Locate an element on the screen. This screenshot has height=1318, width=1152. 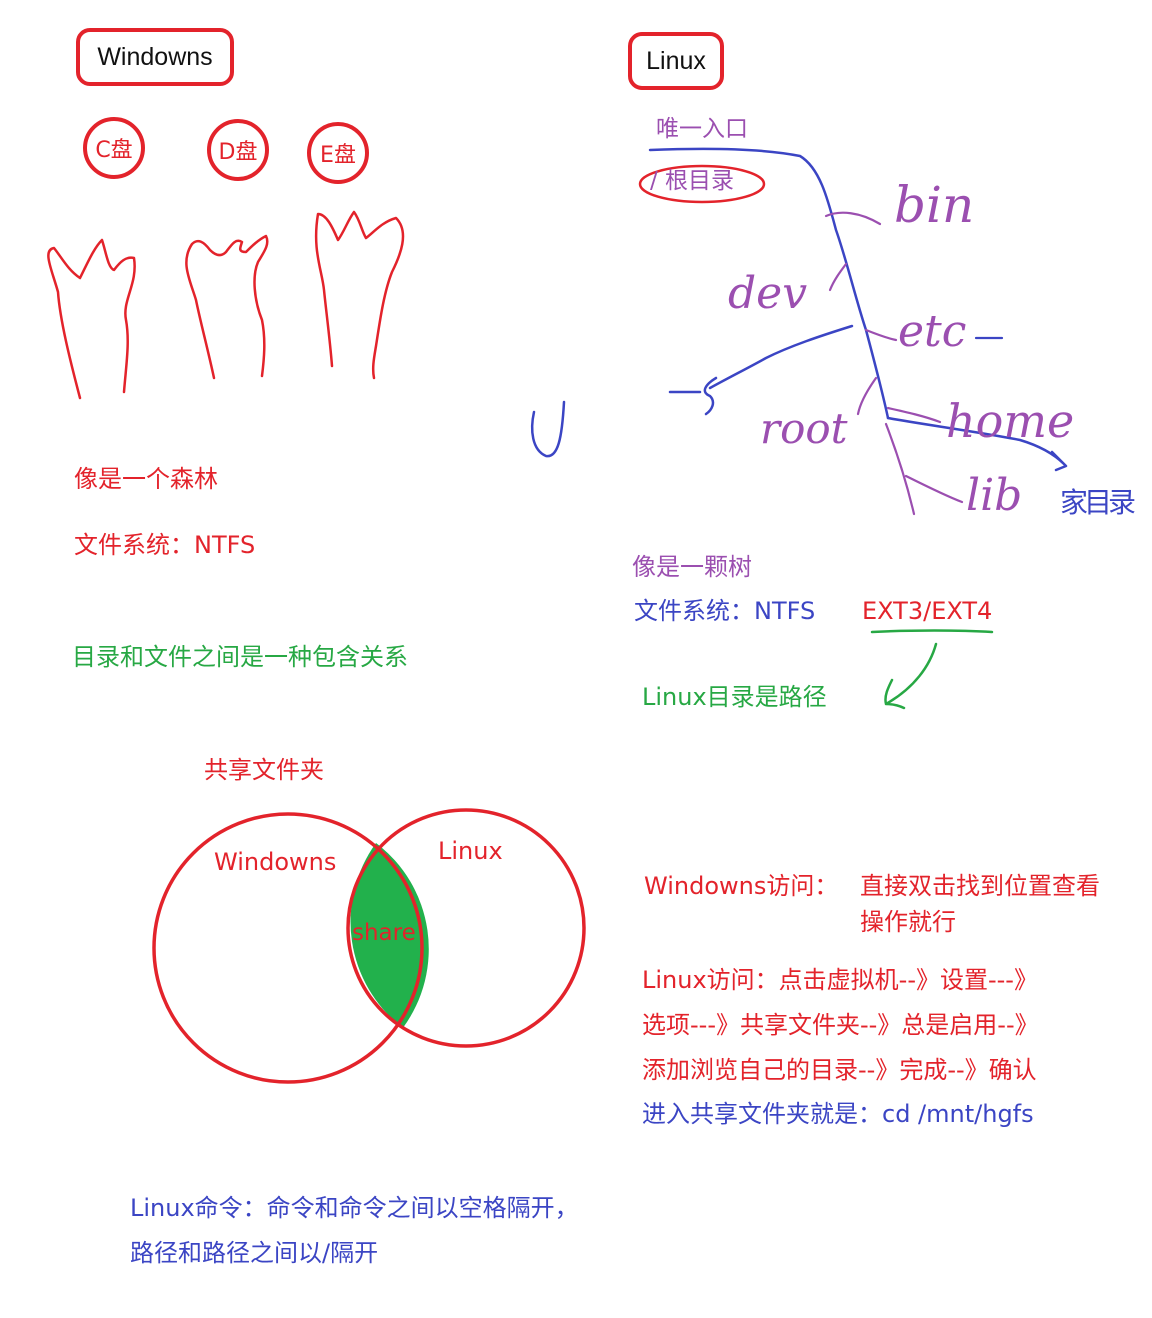
home-dir-note: 家目录 is located at coordinates (1098, 502).